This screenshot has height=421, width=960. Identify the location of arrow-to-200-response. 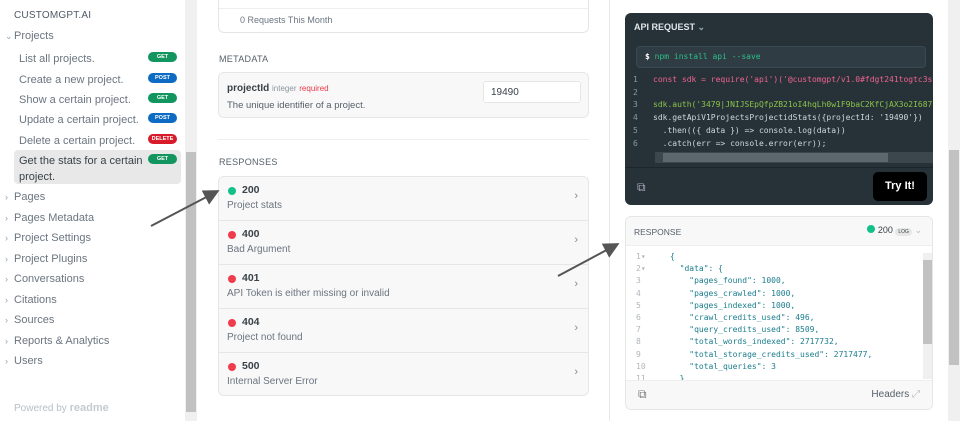
(185, 208).